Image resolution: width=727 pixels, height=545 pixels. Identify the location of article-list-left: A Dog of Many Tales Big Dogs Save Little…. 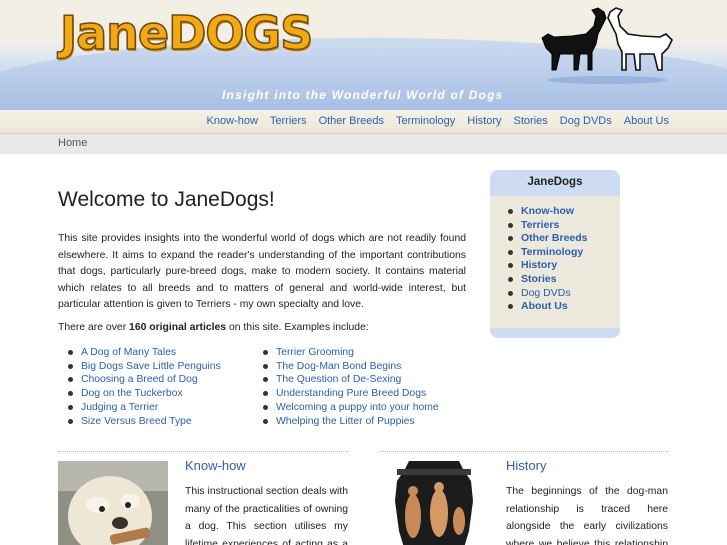
(144, 387).